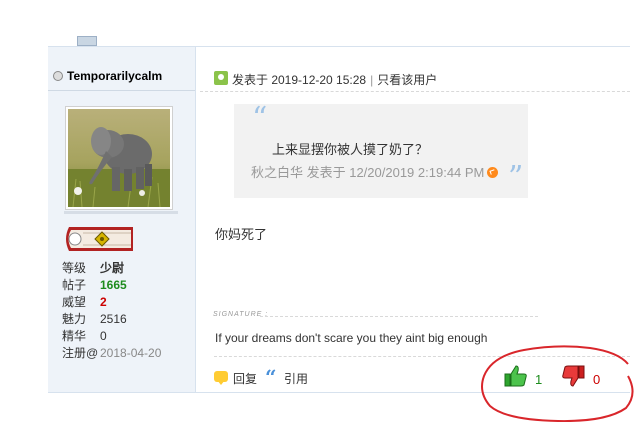  Describe the element at coordinates (127, 336) in the screenshot. I see `stat-row: 精华 0` at that location.